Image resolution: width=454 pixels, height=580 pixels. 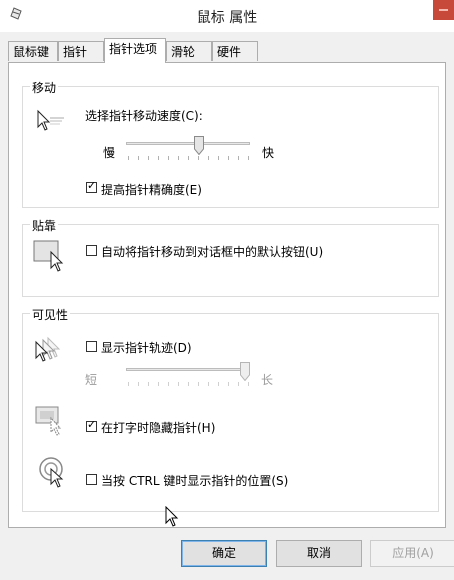 What do you see at coordinates (50, 120) in the screenshot?
I see `pointer-speed-icon` at bounding box center [50, 120].